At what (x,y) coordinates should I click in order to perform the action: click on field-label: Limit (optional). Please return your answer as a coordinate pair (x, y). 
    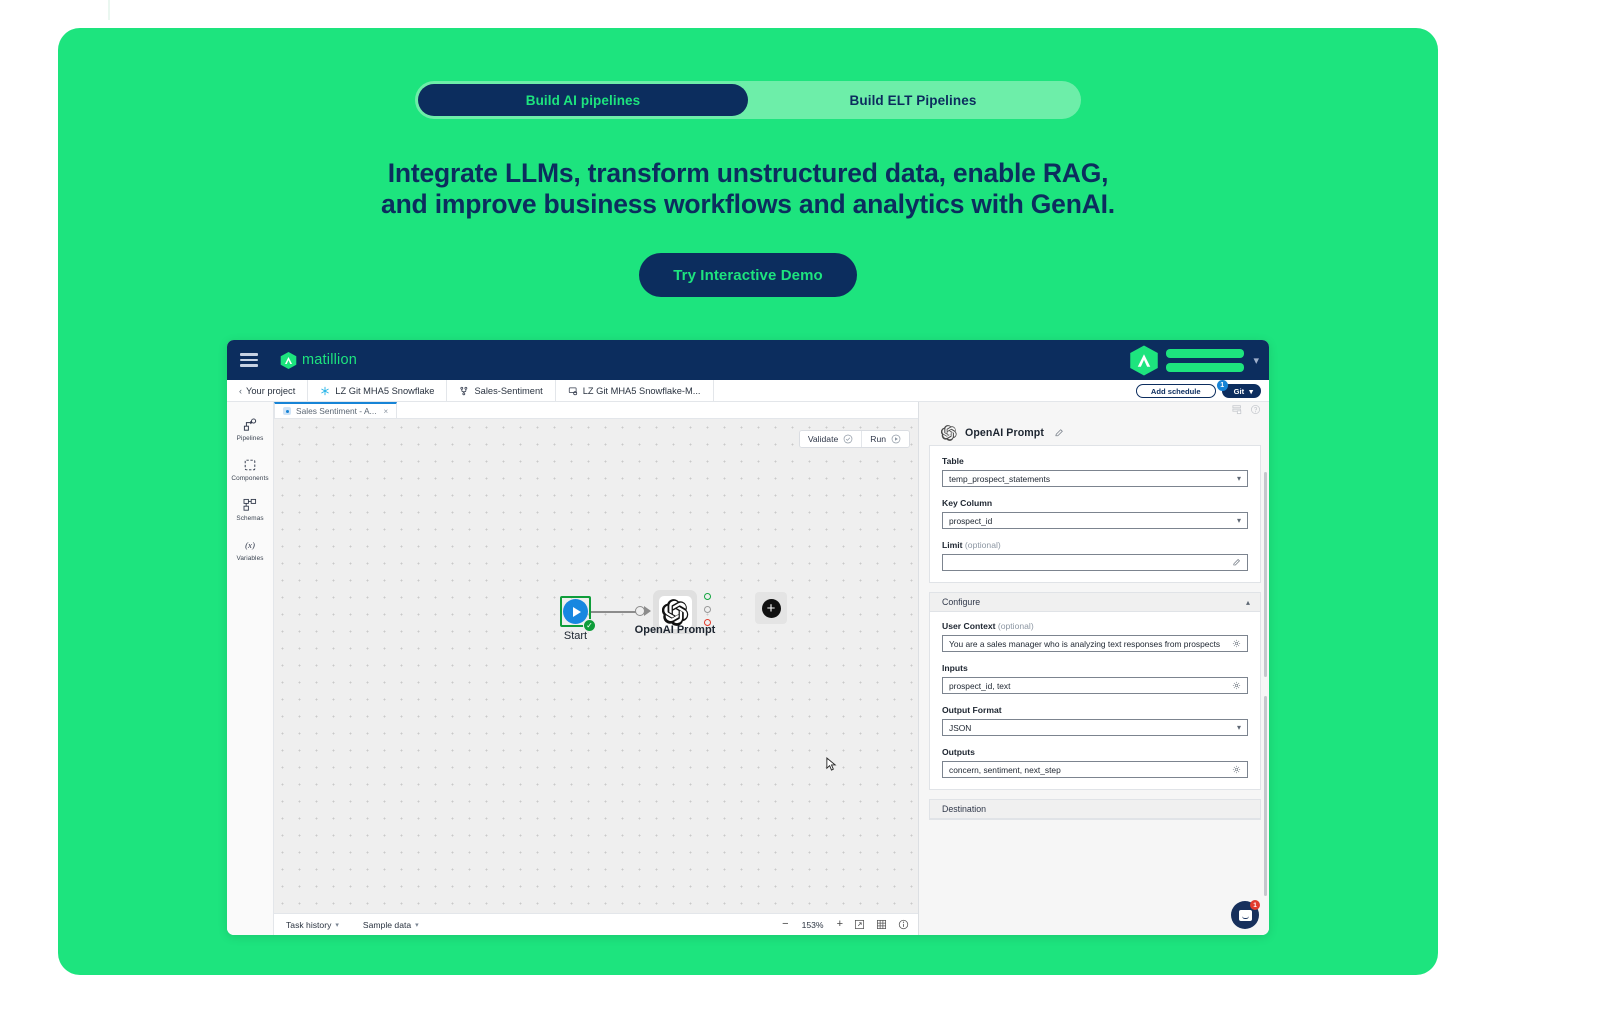
    Looking at the image, I should click on (1095, 545).